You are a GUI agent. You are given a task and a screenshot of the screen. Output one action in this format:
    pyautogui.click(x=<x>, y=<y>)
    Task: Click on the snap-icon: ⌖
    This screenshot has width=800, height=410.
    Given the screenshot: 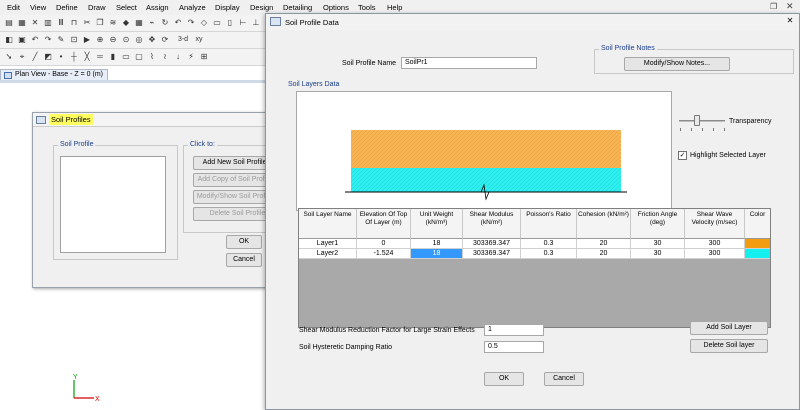 What is the action you would take?
    pyautogui.click(x=22, y=57)
    